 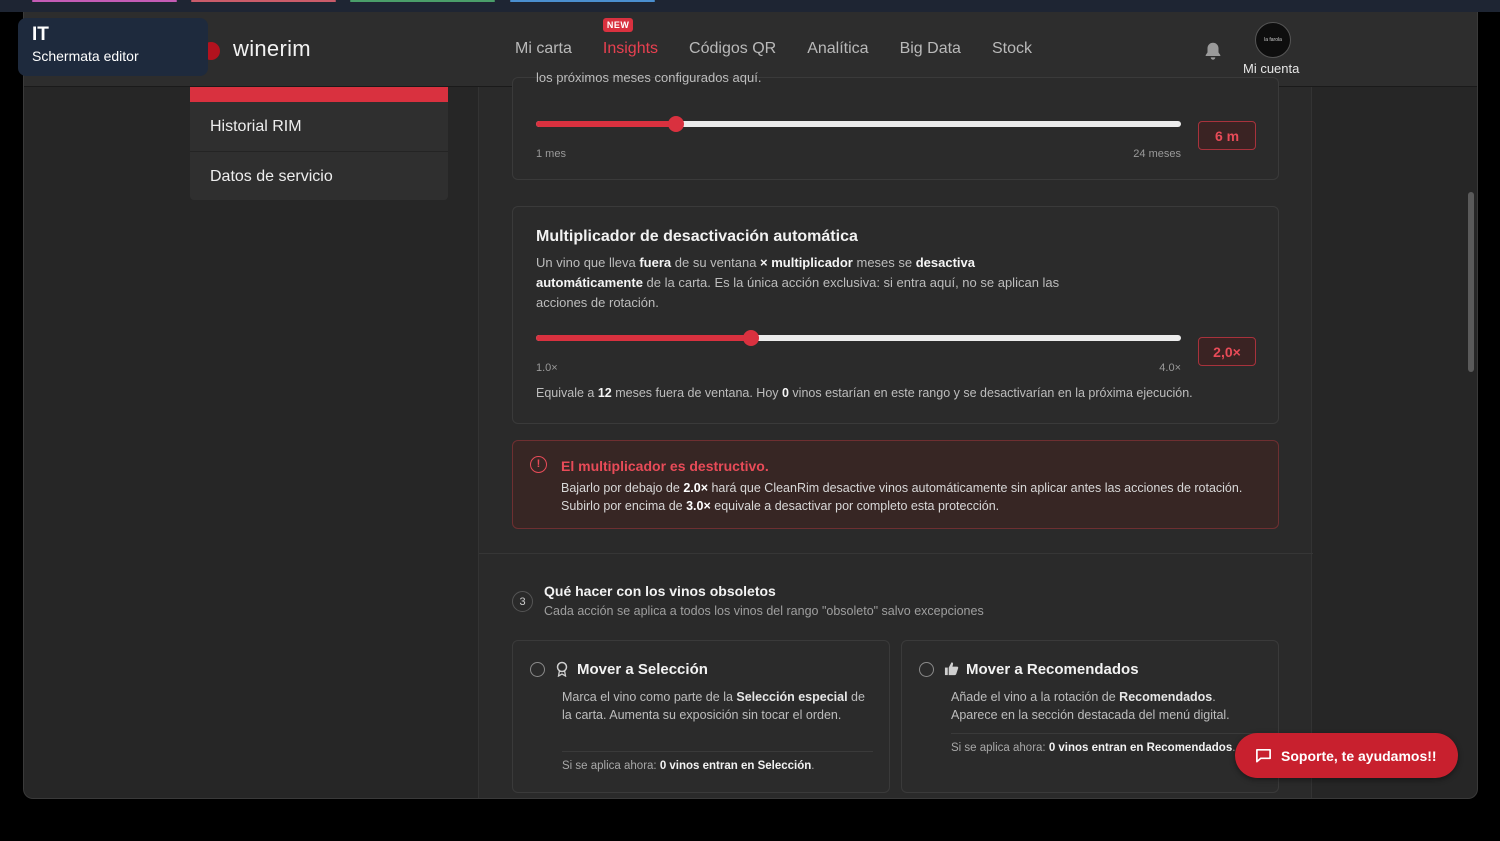 I want to click on language-code: IT, so click(x=40, y=34).